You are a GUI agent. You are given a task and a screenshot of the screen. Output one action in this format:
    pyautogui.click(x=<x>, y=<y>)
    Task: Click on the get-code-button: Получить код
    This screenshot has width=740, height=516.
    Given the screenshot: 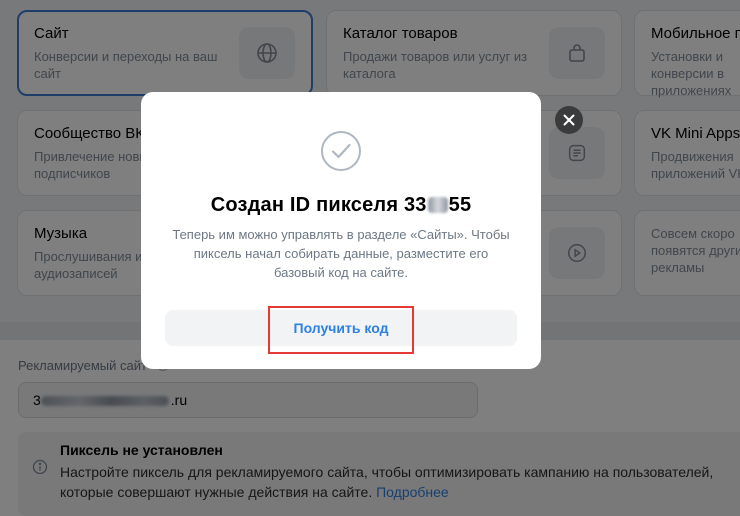 What is the action you would take?
    pyautogui.click(x=341, y=328)
    